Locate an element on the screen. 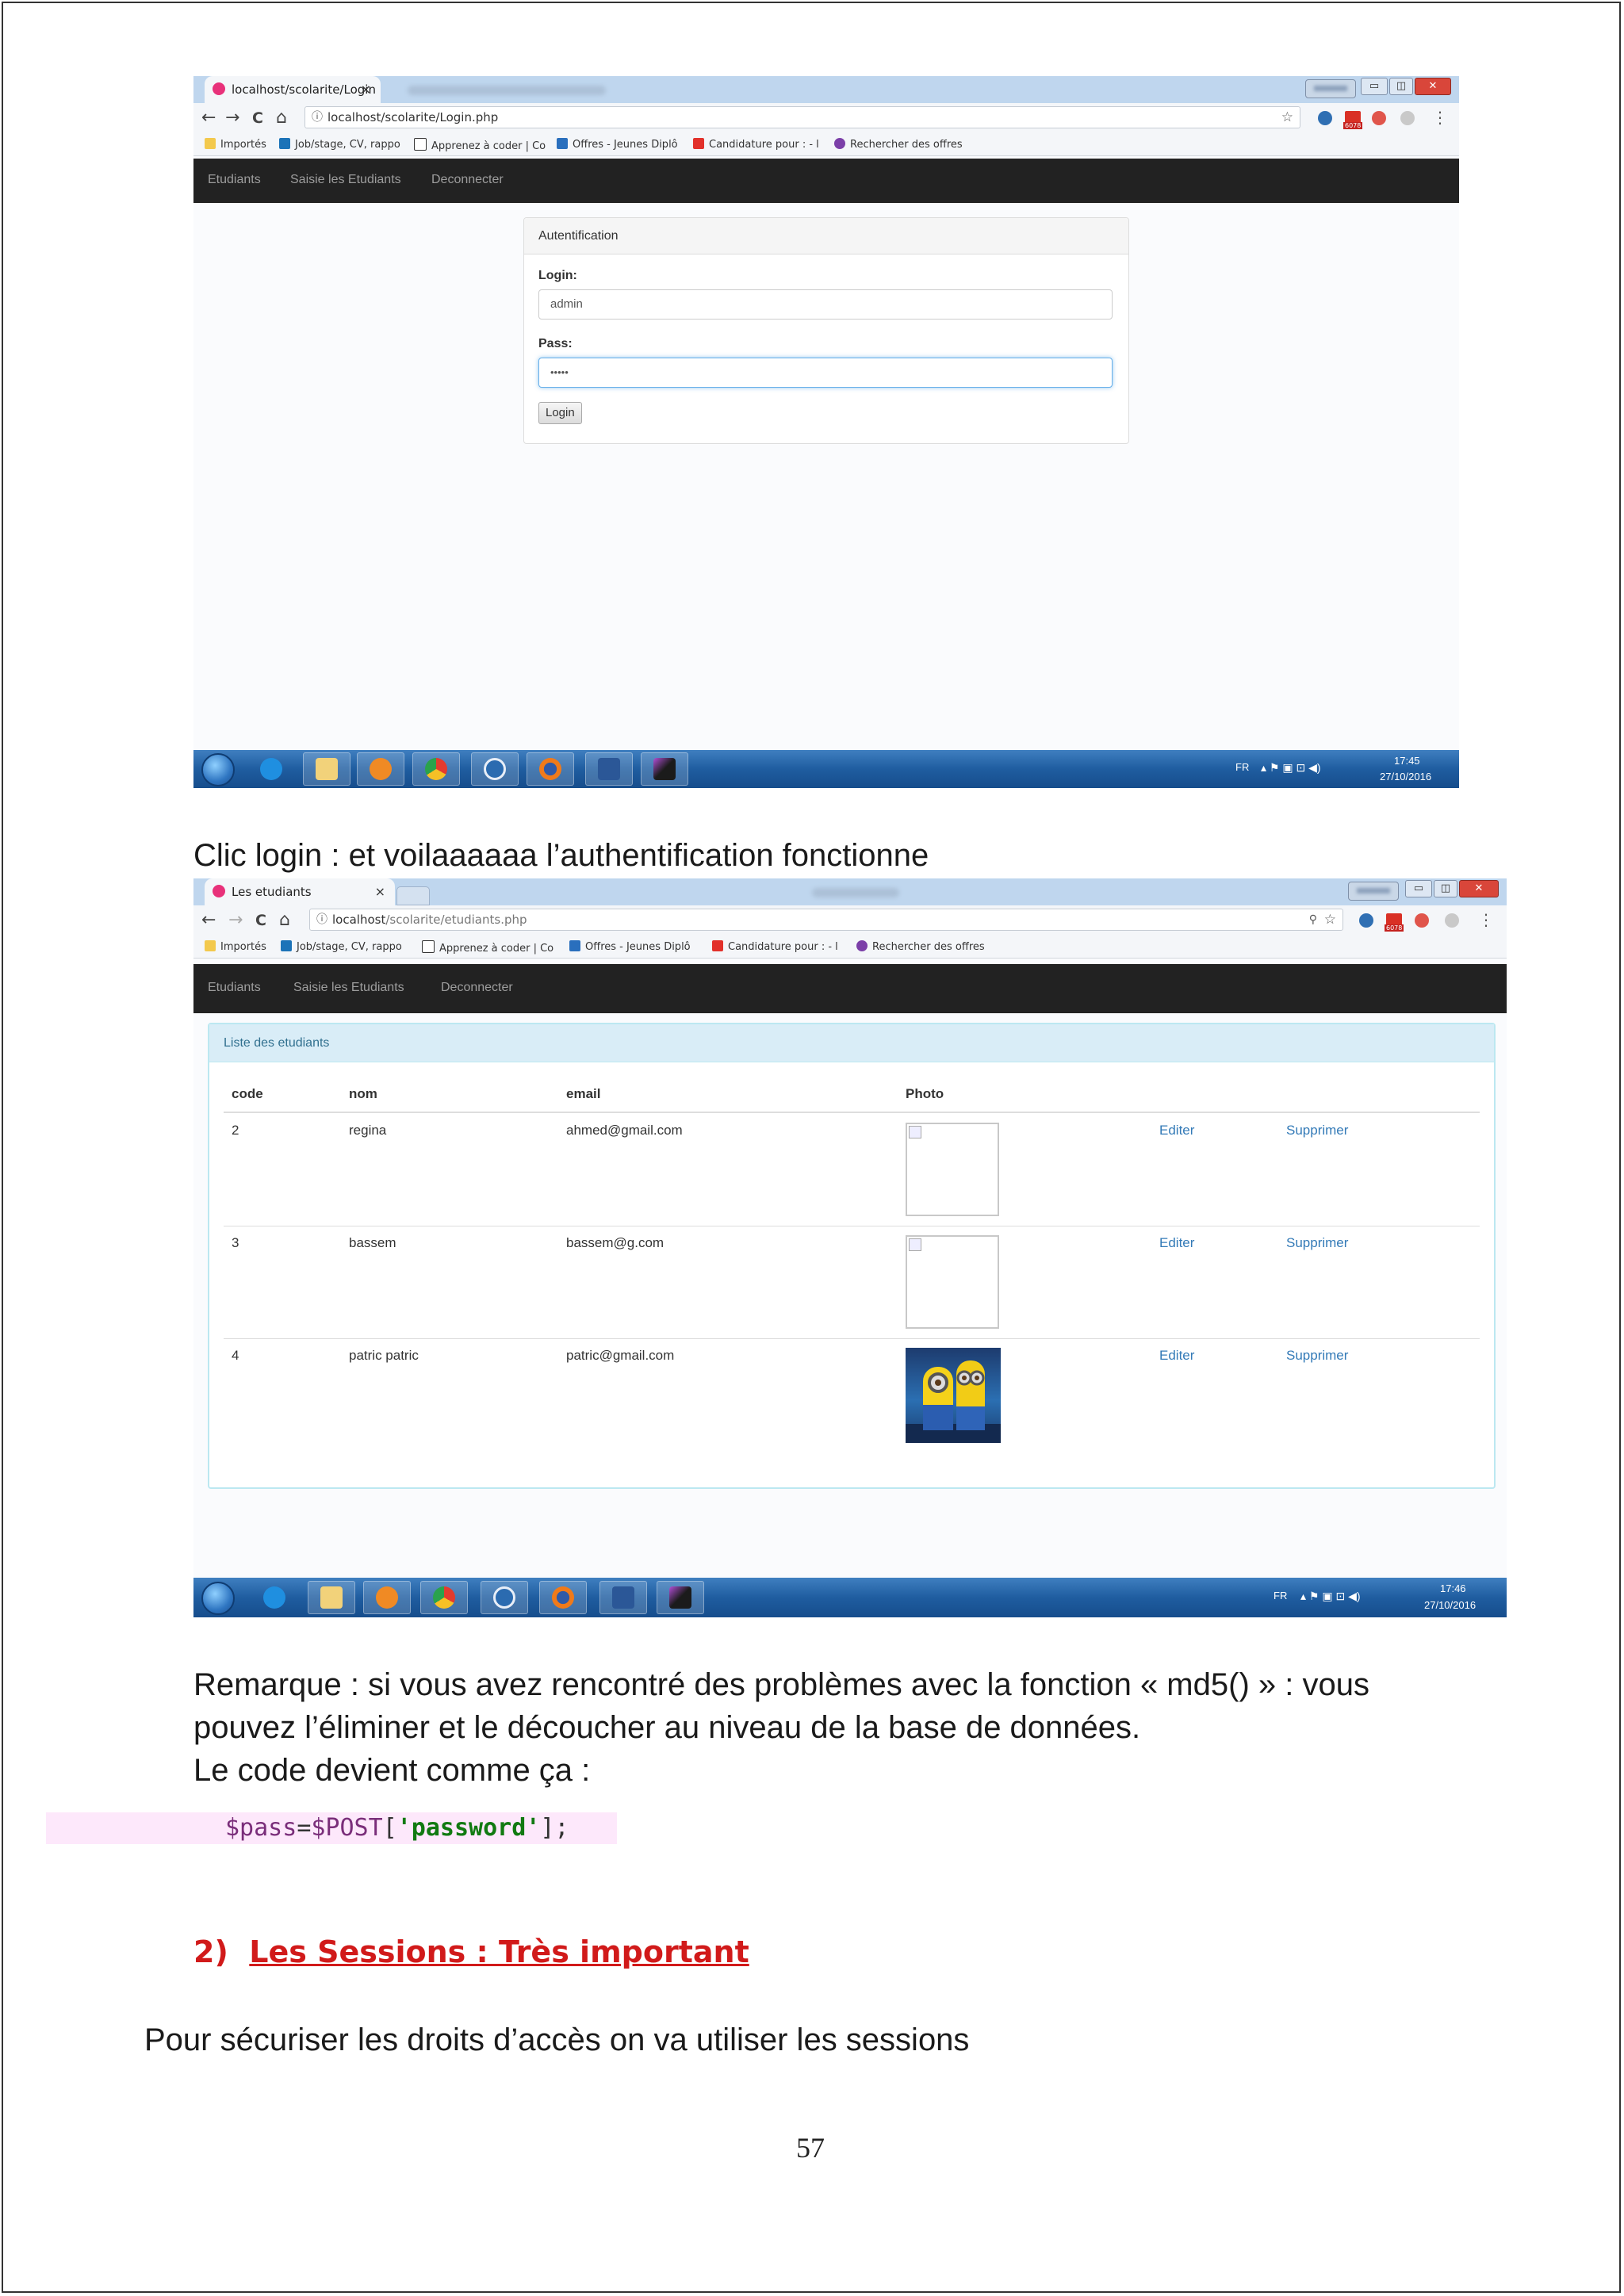 The width and height of the screenshot is (1624, 2296). address-bar: ⓘ localhost/scolarite/etudiants.php ⚲ ☆ is located at coordinates (826, 920).